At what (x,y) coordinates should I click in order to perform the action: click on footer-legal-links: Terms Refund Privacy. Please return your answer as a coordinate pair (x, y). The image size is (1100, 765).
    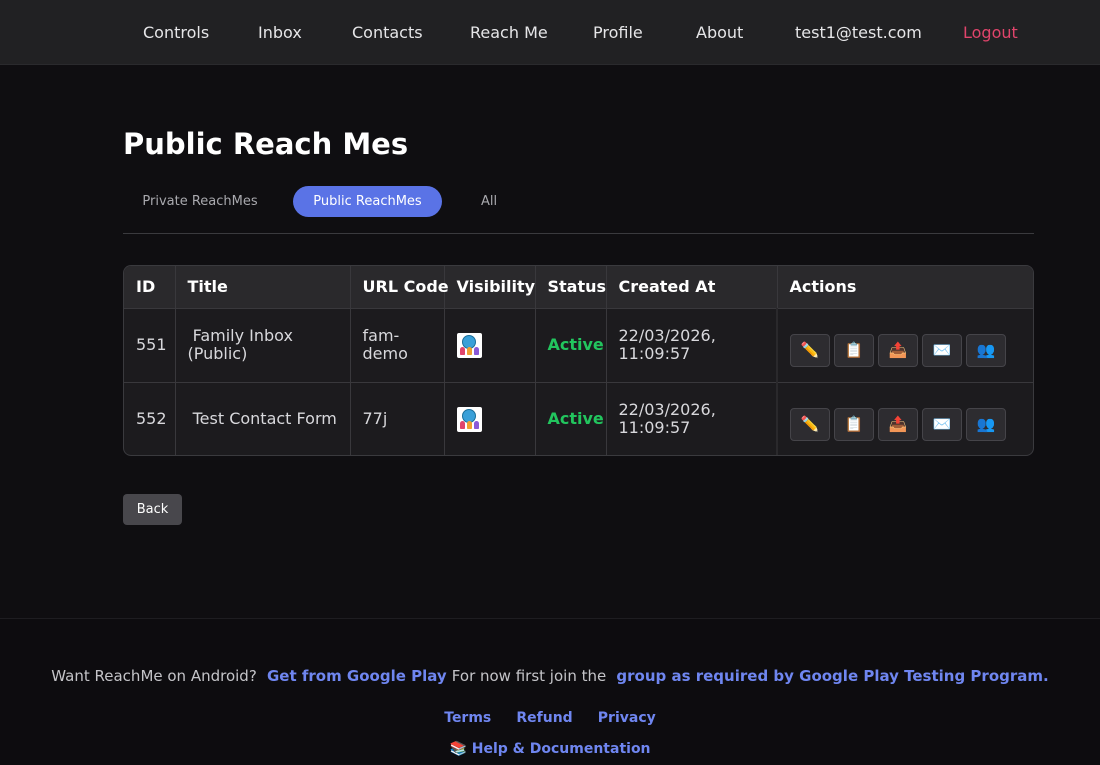
    Looking at the image, I should click on (550, 716).